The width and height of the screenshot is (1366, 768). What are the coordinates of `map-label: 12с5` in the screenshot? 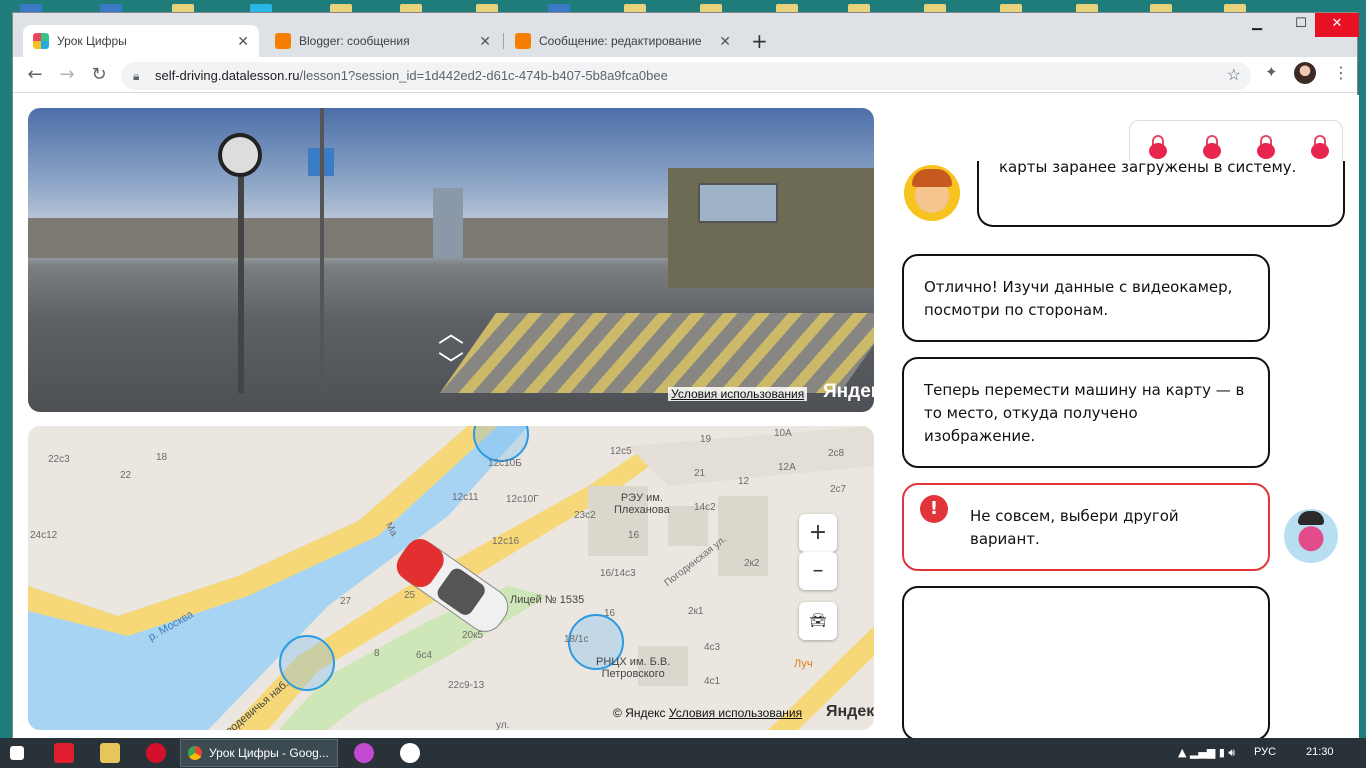 It's located at (621, 451).